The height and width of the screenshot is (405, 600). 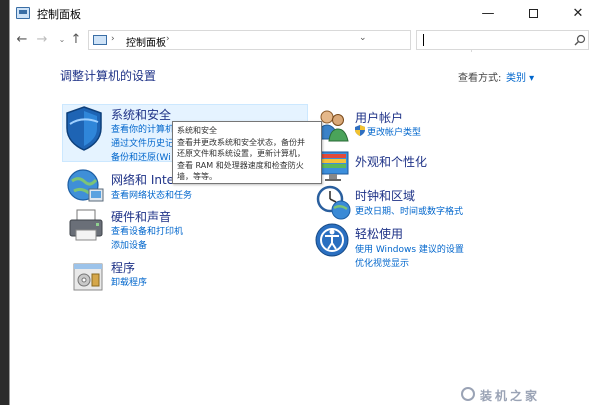 What do you see at coordinates (123, 267) in the screenshot?
I see `category-programs: 程序` at bounding box center [123, 267].